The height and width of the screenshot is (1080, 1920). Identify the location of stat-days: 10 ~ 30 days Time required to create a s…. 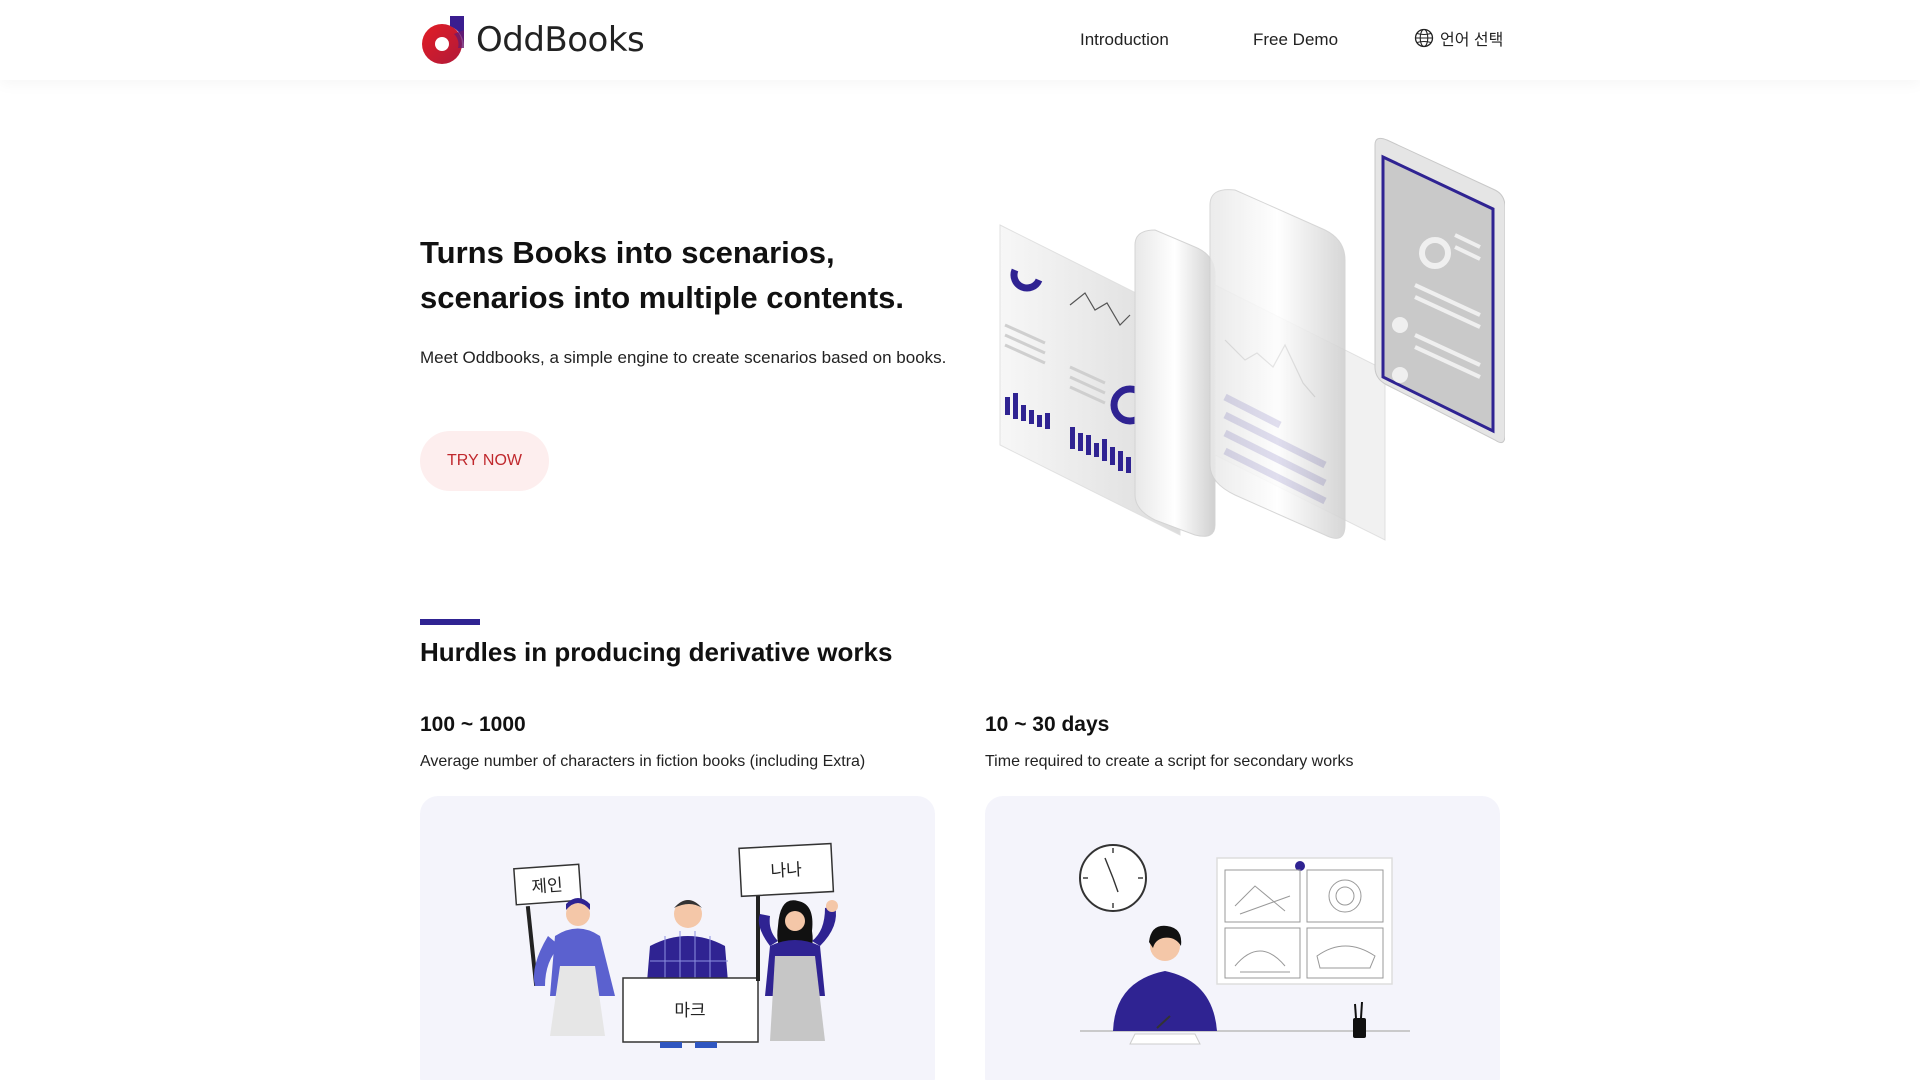
(1169, 742).